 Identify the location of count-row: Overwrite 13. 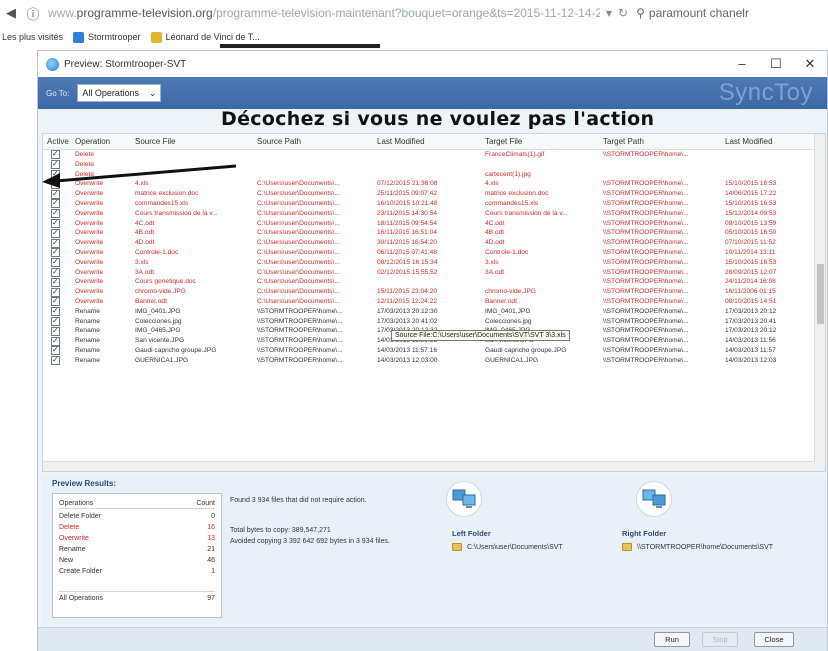
(137, 538).